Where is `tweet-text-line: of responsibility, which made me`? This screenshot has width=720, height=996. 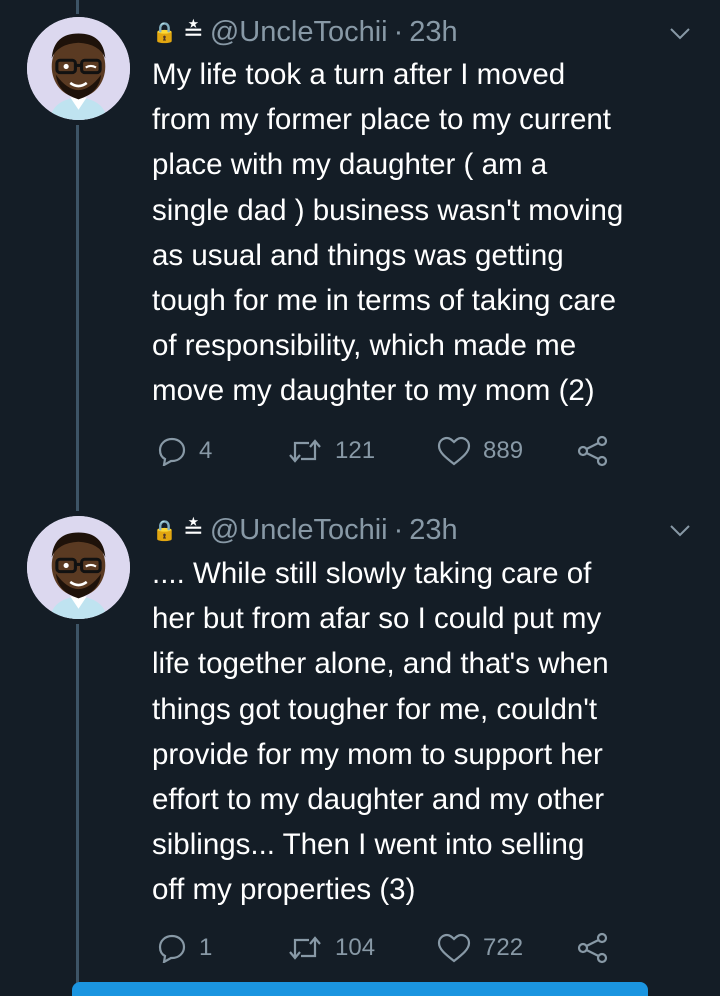
tweet-text-line: of responsibility, which made me is located at coordinates (364, 346).